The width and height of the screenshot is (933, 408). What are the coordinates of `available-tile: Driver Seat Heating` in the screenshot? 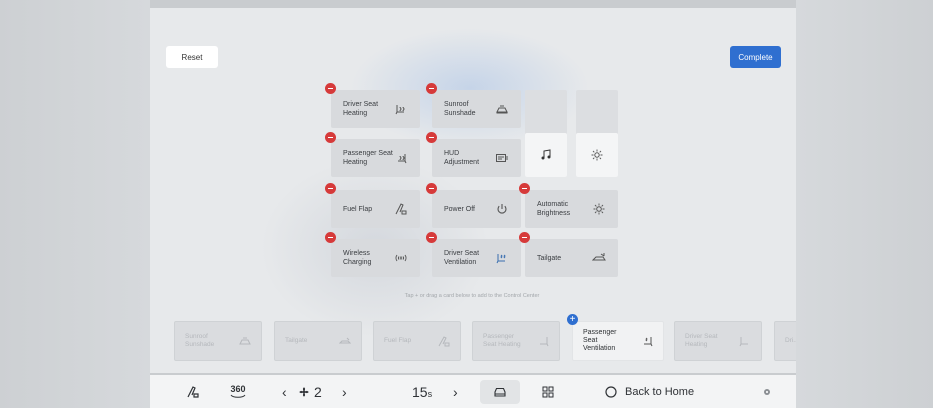 It's located at (718, 341).